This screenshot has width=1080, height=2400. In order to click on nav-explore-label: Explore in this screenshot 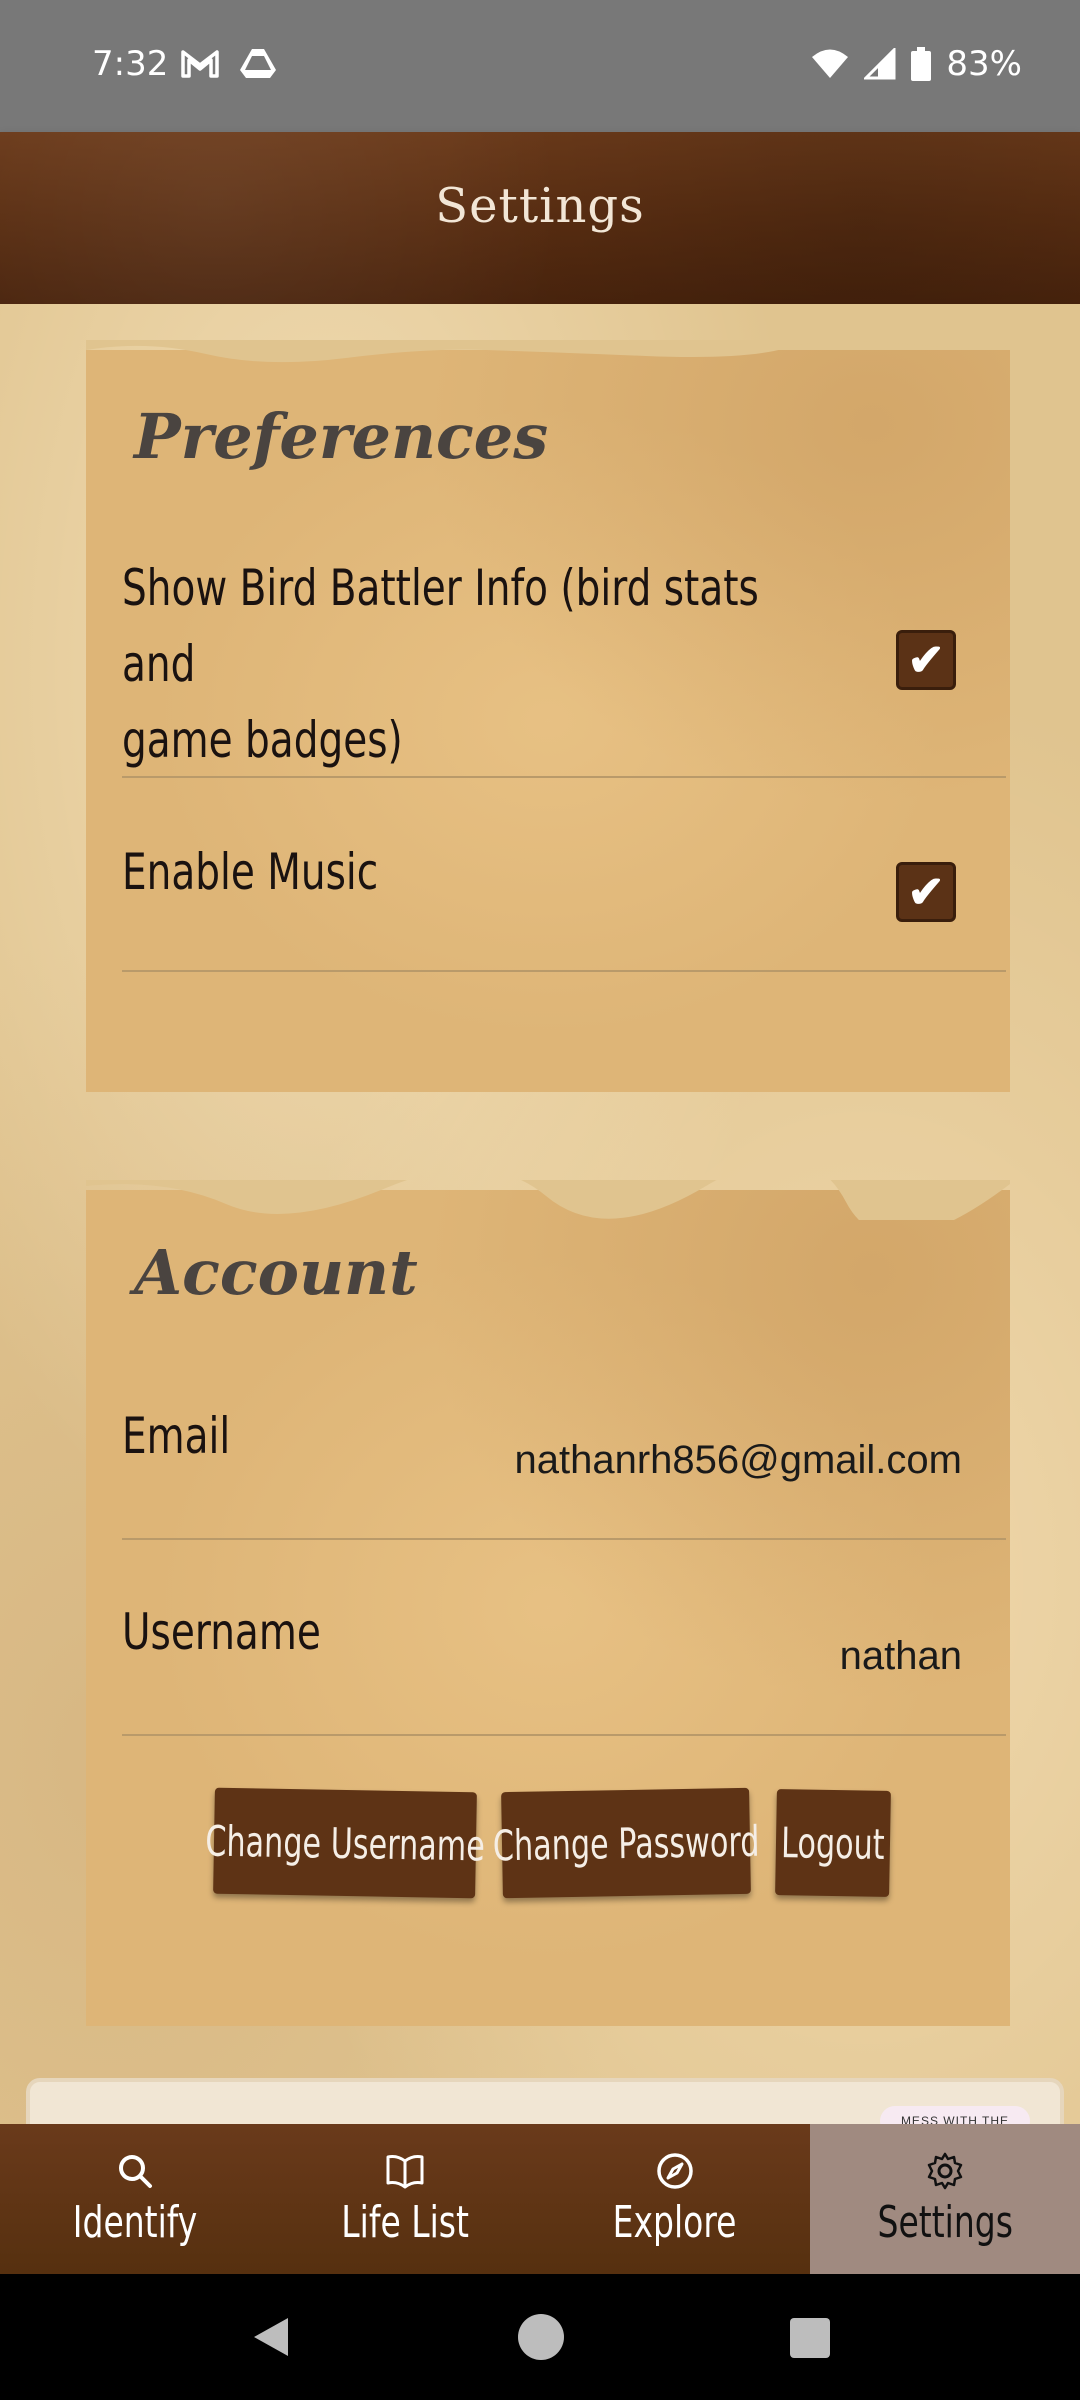, I will do `click(675, 2222)`.